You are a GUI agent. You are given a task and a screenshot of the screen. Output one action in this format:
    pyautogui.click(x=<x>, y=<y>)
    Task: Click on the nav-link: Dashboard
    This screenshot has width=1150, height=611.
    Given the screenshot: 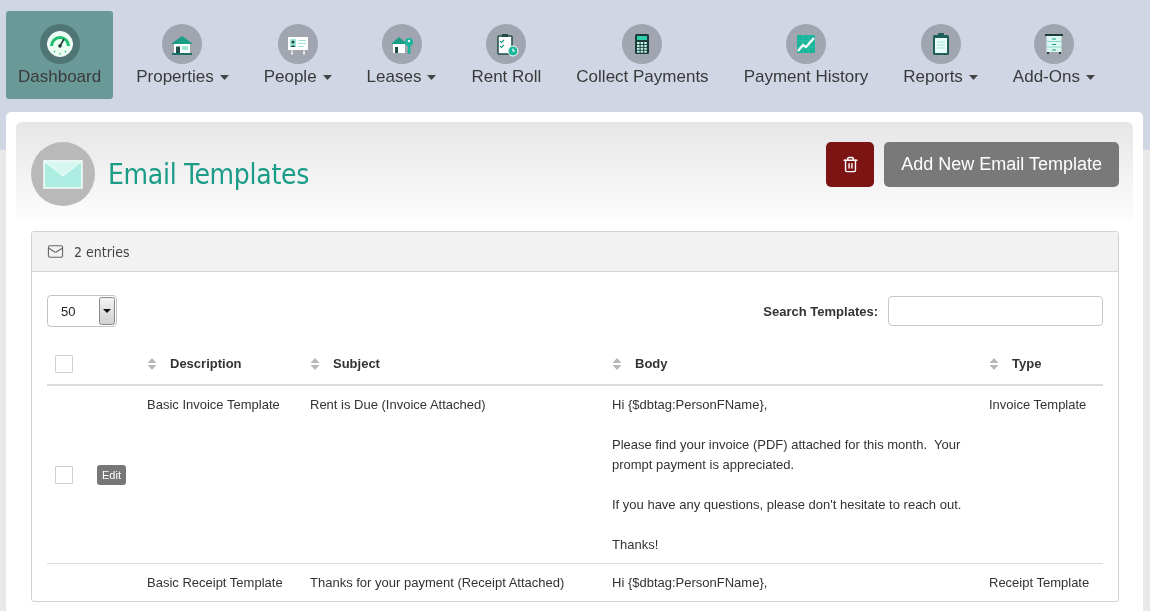 What is the action you would take?
    pyautogui.click(x=60, y=55)
    